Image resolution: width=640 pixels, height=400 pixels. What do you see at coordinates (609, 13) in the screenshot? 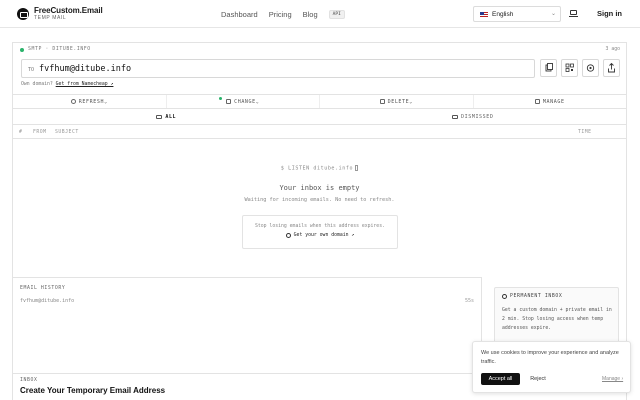
I see `signin-button: Sign in` at bounding box center [609, 13].